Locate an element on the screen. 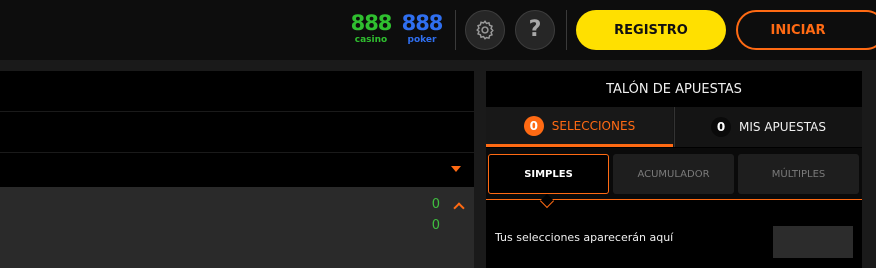 The image size is (876, 268). tab-label: SELECCIONES is located at coordinates (593, 125).